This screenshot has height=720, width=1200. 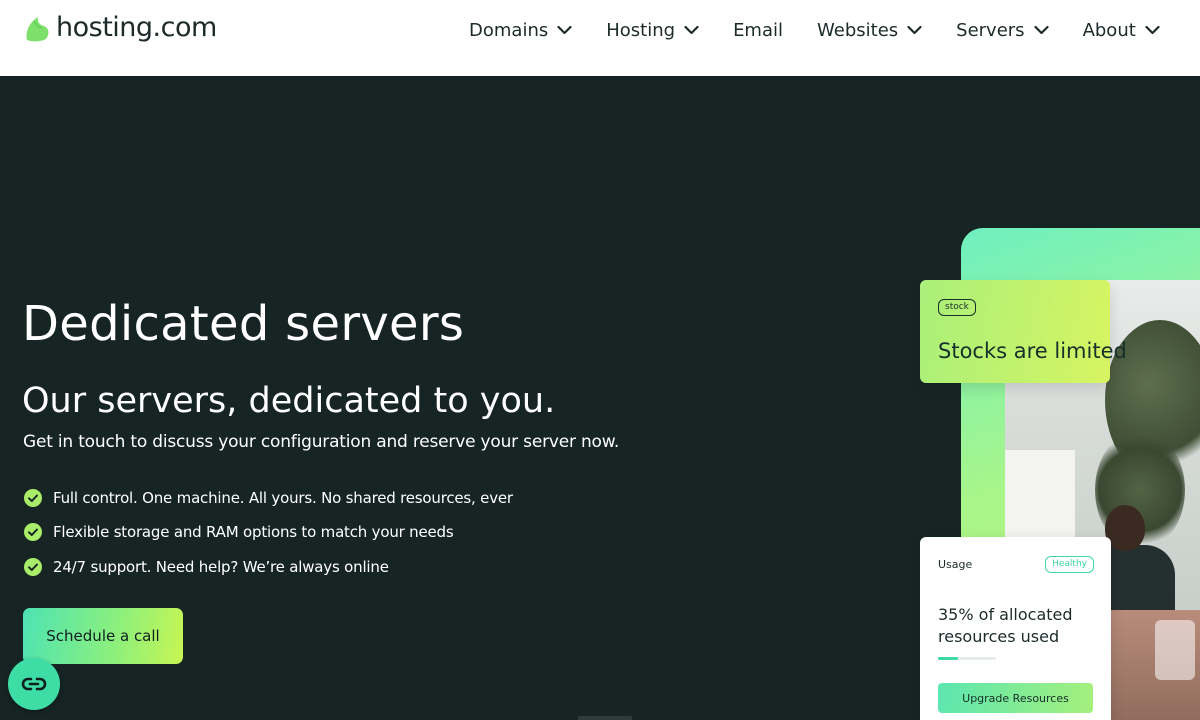 I want to click on bottom-tab-handle, so click(x=605, y=718).